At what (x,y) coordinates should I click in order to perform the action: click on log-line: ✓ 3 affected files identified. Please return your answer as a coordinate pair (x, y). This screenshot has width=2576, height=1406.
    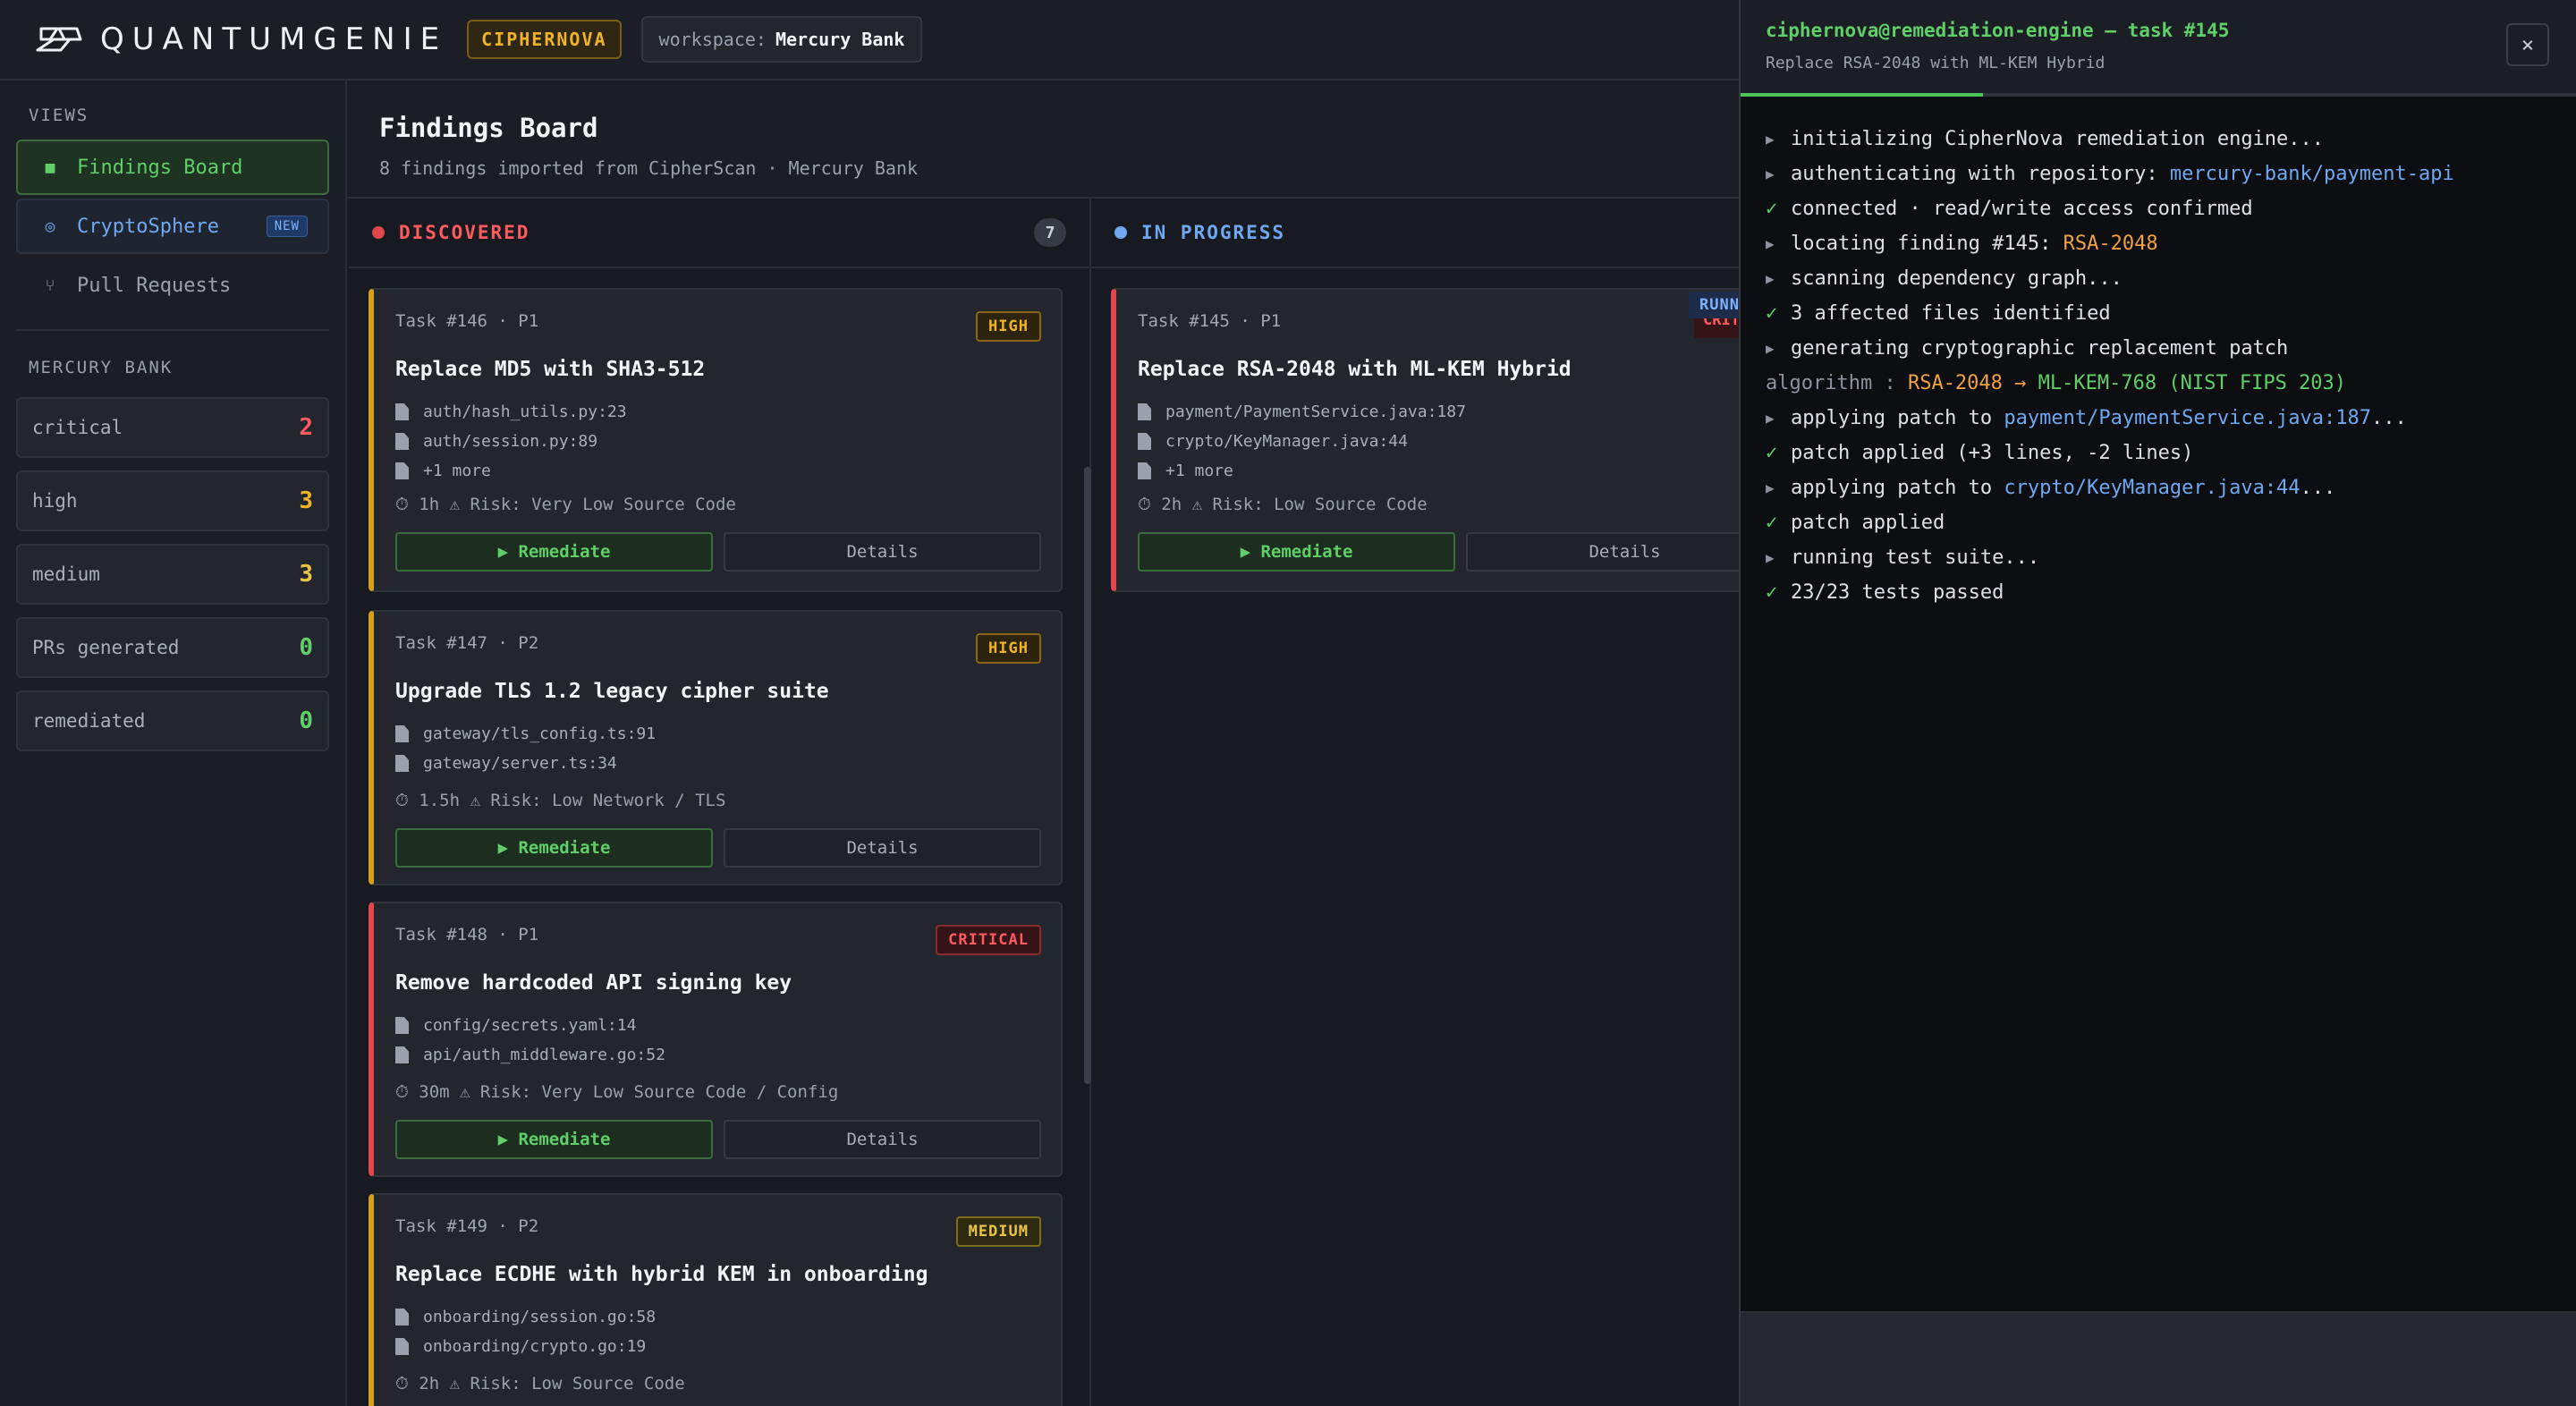
    Looking at the image, I should click on (2158, 314).